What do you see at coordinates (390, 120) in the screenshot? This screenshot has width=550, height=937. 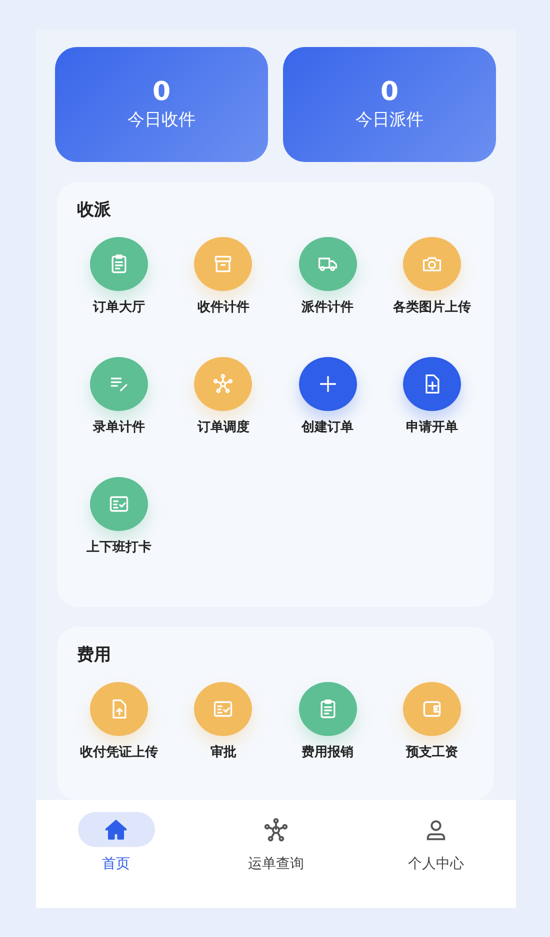 I see `stat-label: 今日派件` at bounding box center [390, 120].